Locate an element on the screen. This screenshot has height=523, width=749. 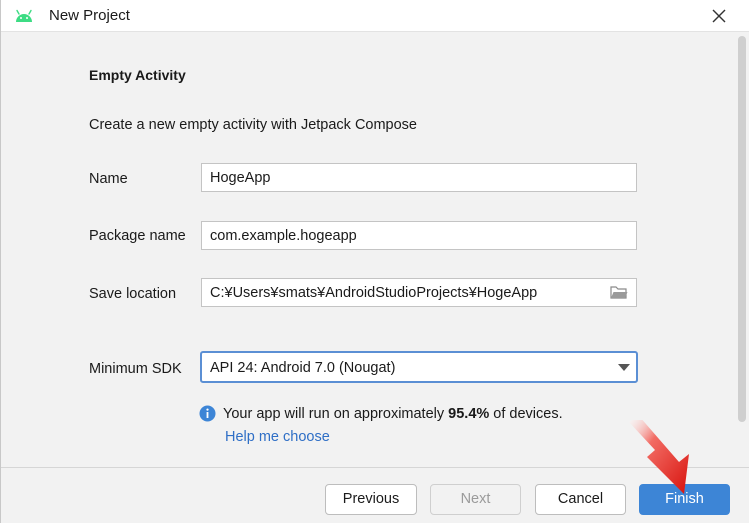
minimum-sdk-dropdown: API 24: Android 7.0 (Nougat) is located at coordinates (419, 367).